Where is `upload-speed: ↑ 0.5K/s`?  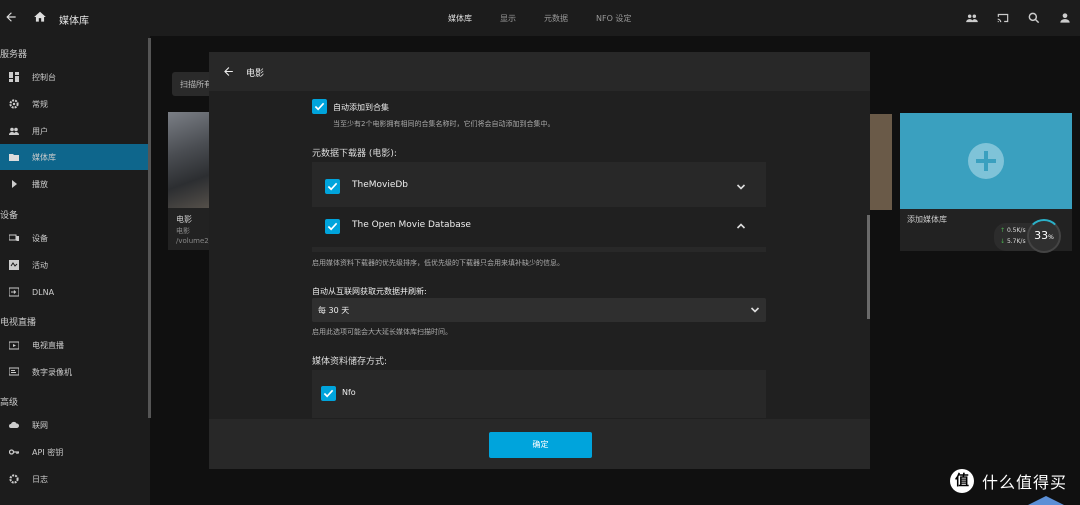 upload-speed: ↑ 0.5K/s is located at coordinates (1013, 230).